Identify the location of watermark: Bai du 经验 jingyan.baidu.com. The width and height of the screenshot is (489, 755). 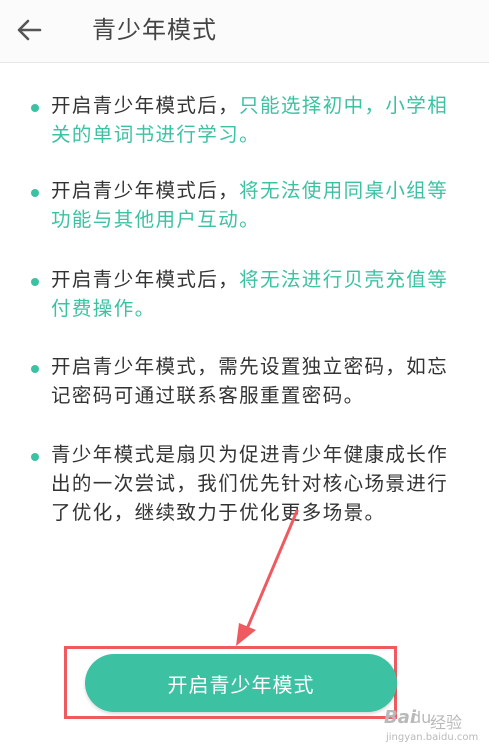
(433, 729).